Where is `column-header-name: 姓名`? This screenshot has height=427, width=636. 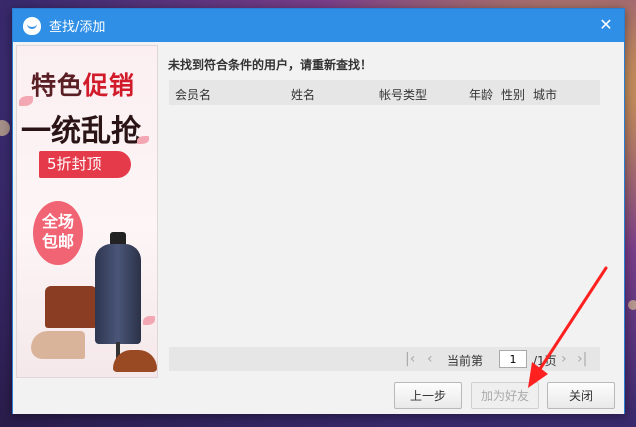
column-header-name: 姓名 is located at coordinates (303, 94).